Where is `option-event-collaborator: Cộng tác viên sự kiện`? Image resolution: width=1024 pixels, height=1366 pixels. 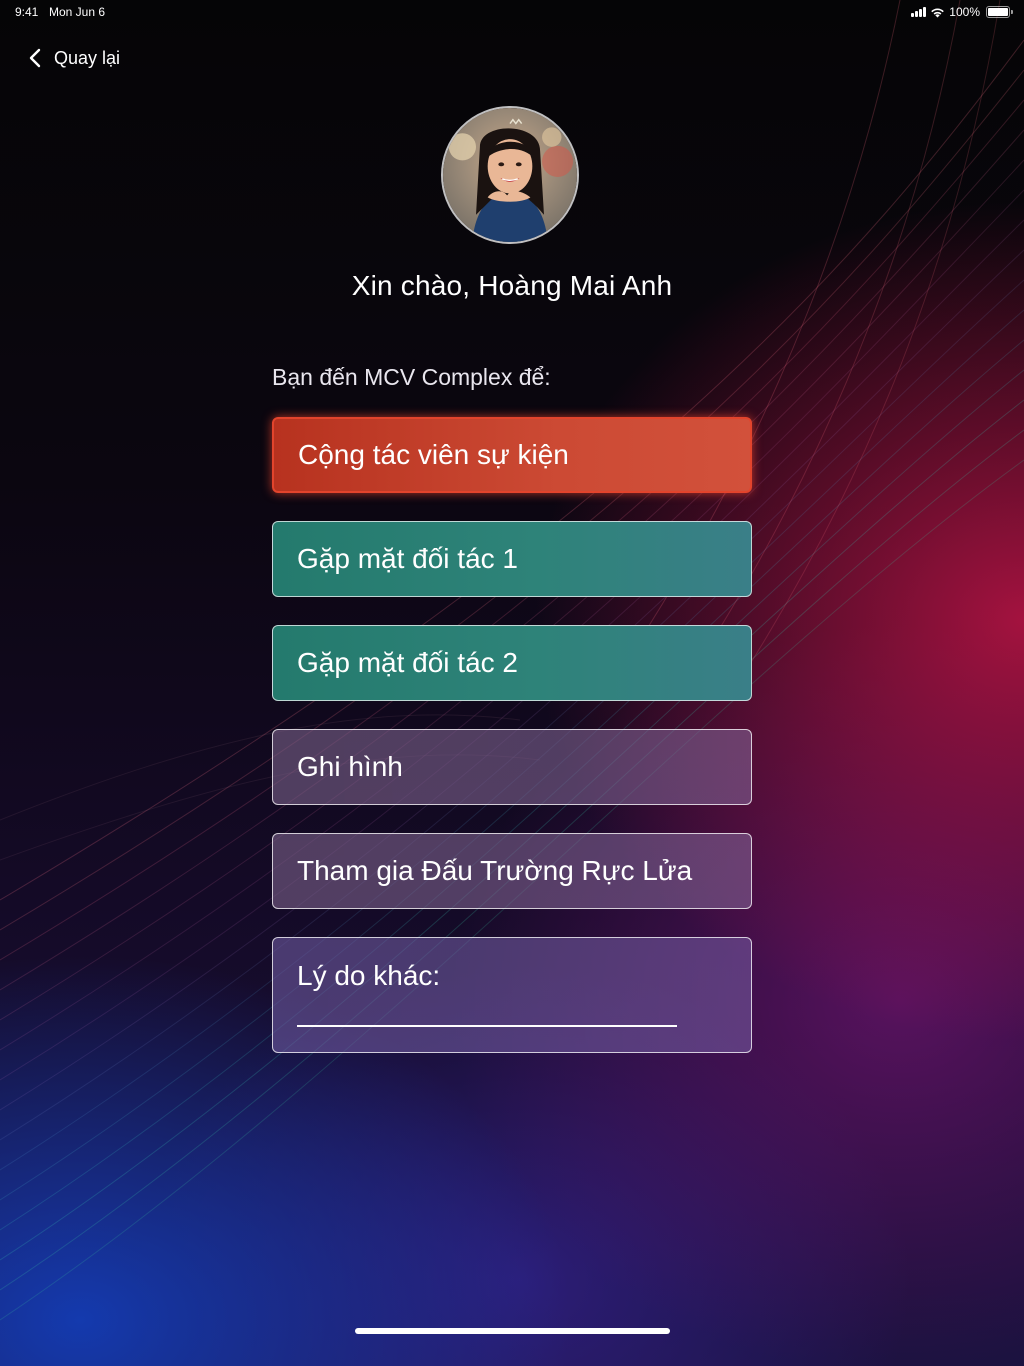
option-event-collaborator: Cộng tác viên sự kiện is located at coordinates (512, 455).